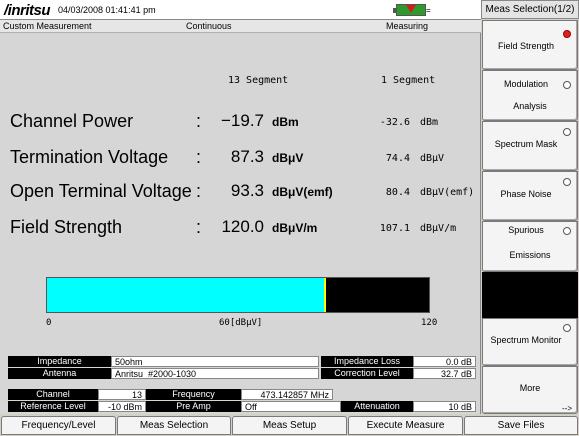 Image resolution: width=579 pixels, height=436 pixels. What do you see at coordinates (247, 156) in the screenshot?
I see `measurement-value: 87.3` at bounding box center [247, 156].